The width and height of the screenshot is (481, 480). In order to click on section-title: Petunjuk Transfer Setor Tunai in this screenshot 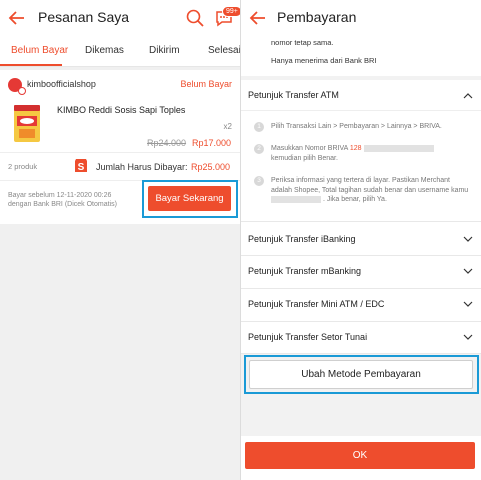, I will do `click(307, 337)`.